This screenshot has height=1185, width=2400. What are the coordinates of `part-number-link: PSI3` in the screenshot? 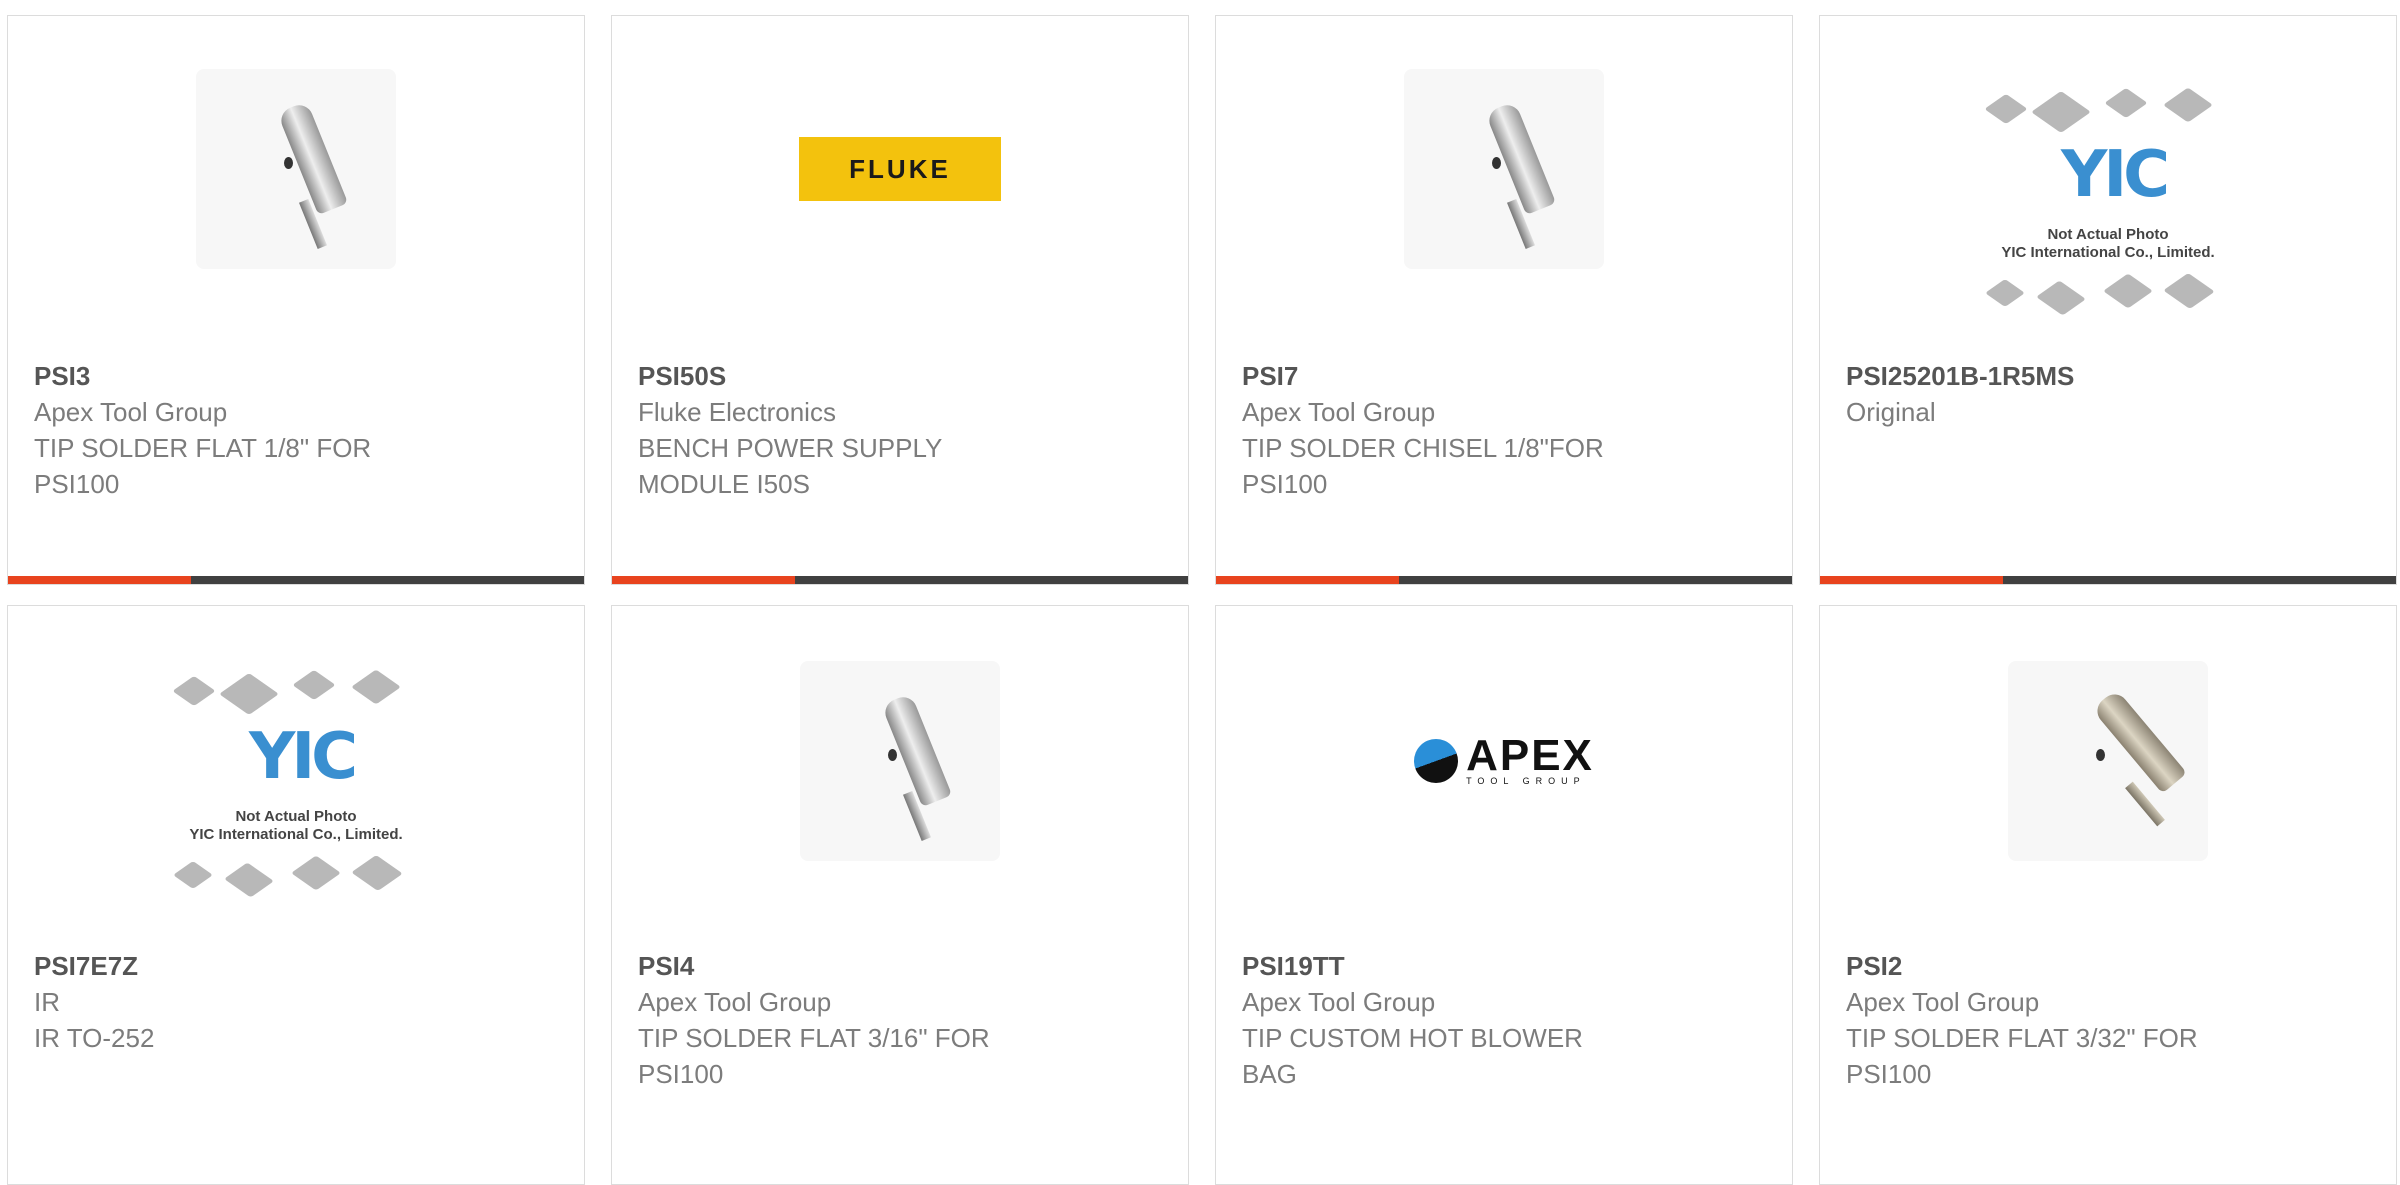 It's located at (299, 376).